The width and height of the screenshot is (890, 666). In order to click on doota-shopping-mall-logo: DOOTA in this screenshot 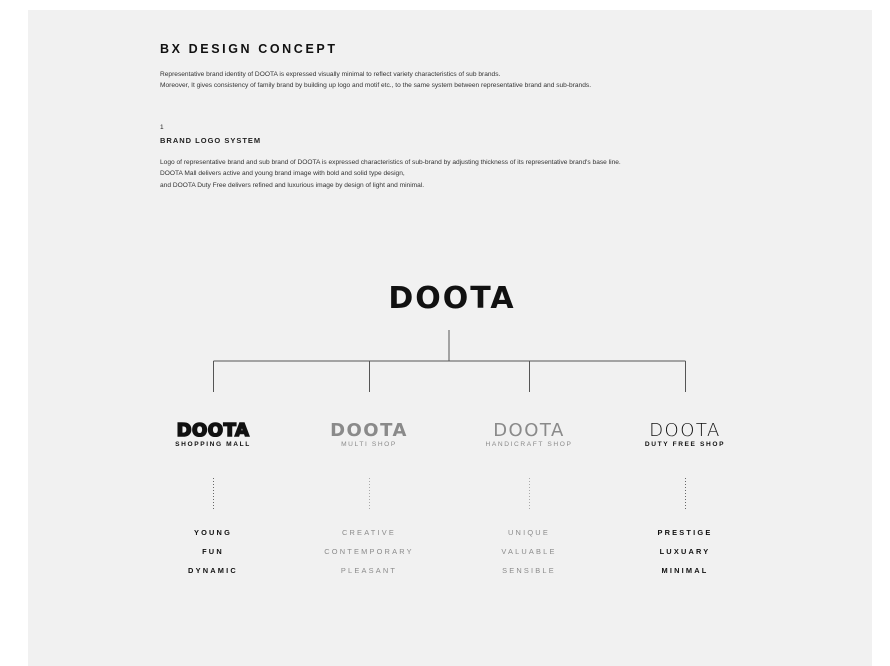, I will do `click(213, 430)`.